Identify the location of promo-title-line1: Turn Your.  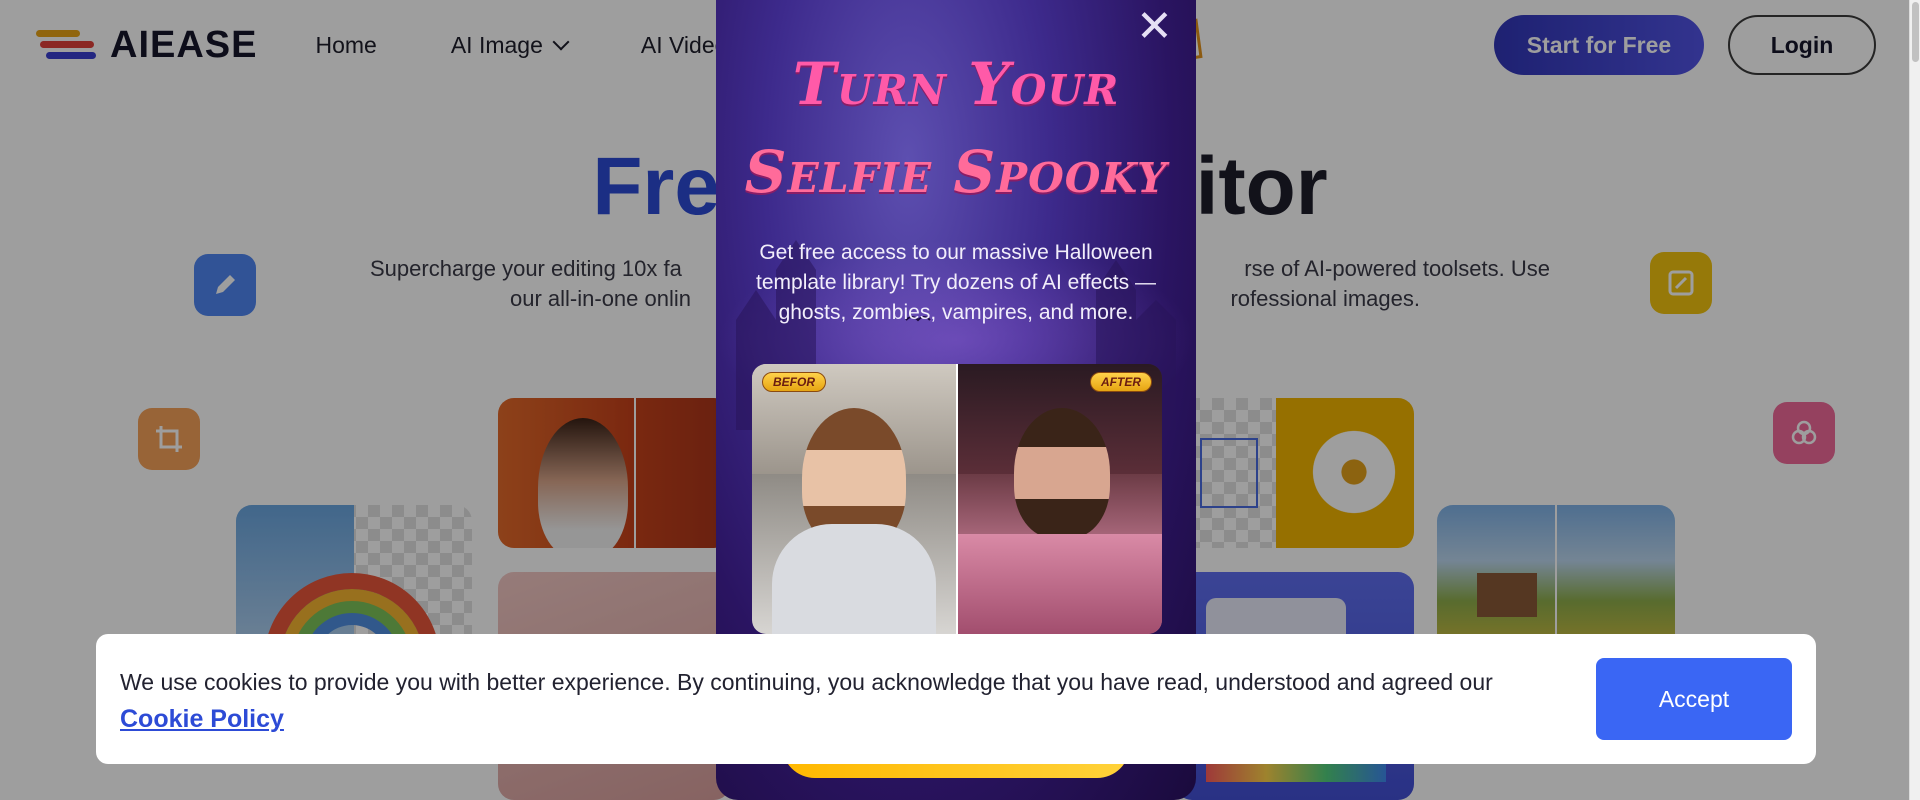
(956, 84).